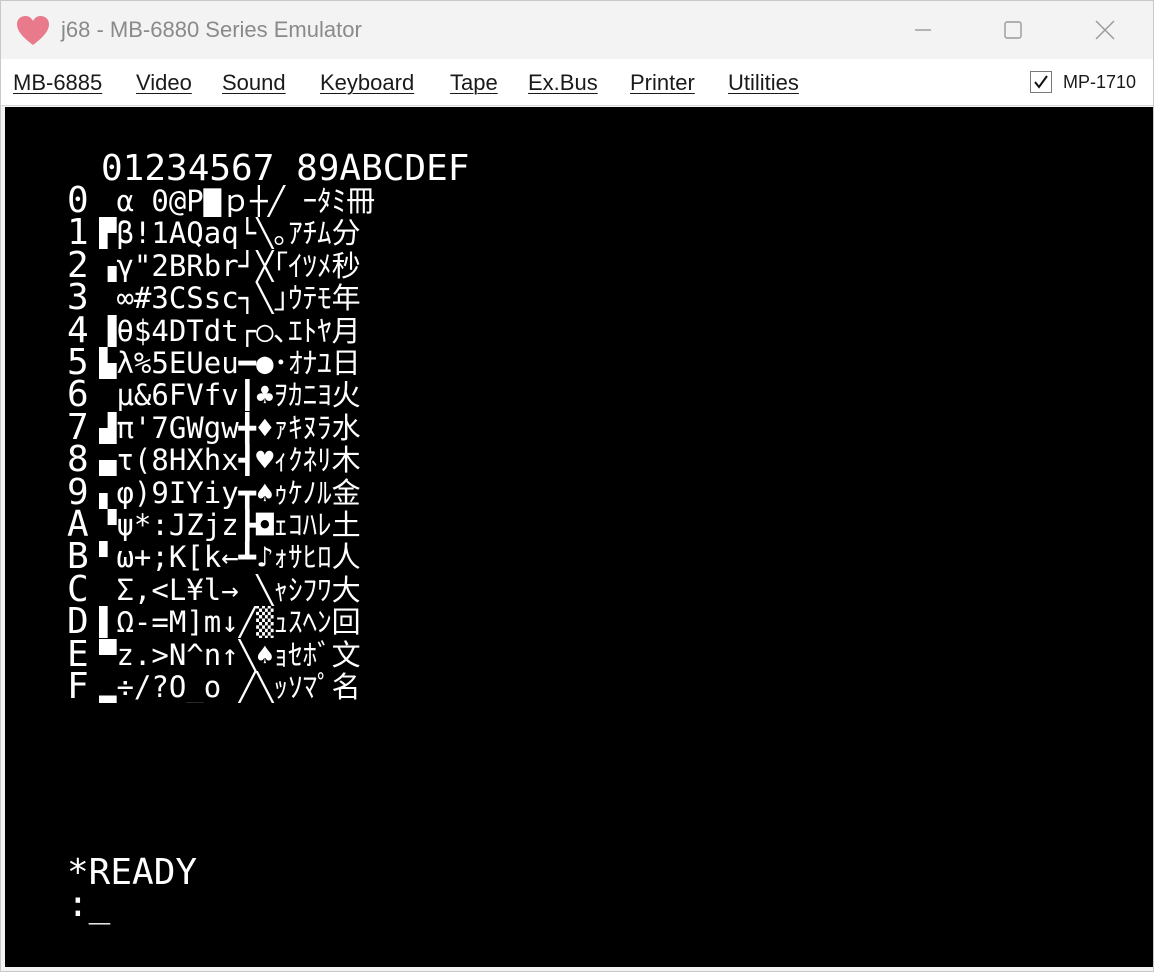 This screenshot has height=972, width=1154. I want to click on glyph-row: ▝ψ*:JZjz┣◘ｪｺﾊﾚ土, so click(230, 525).